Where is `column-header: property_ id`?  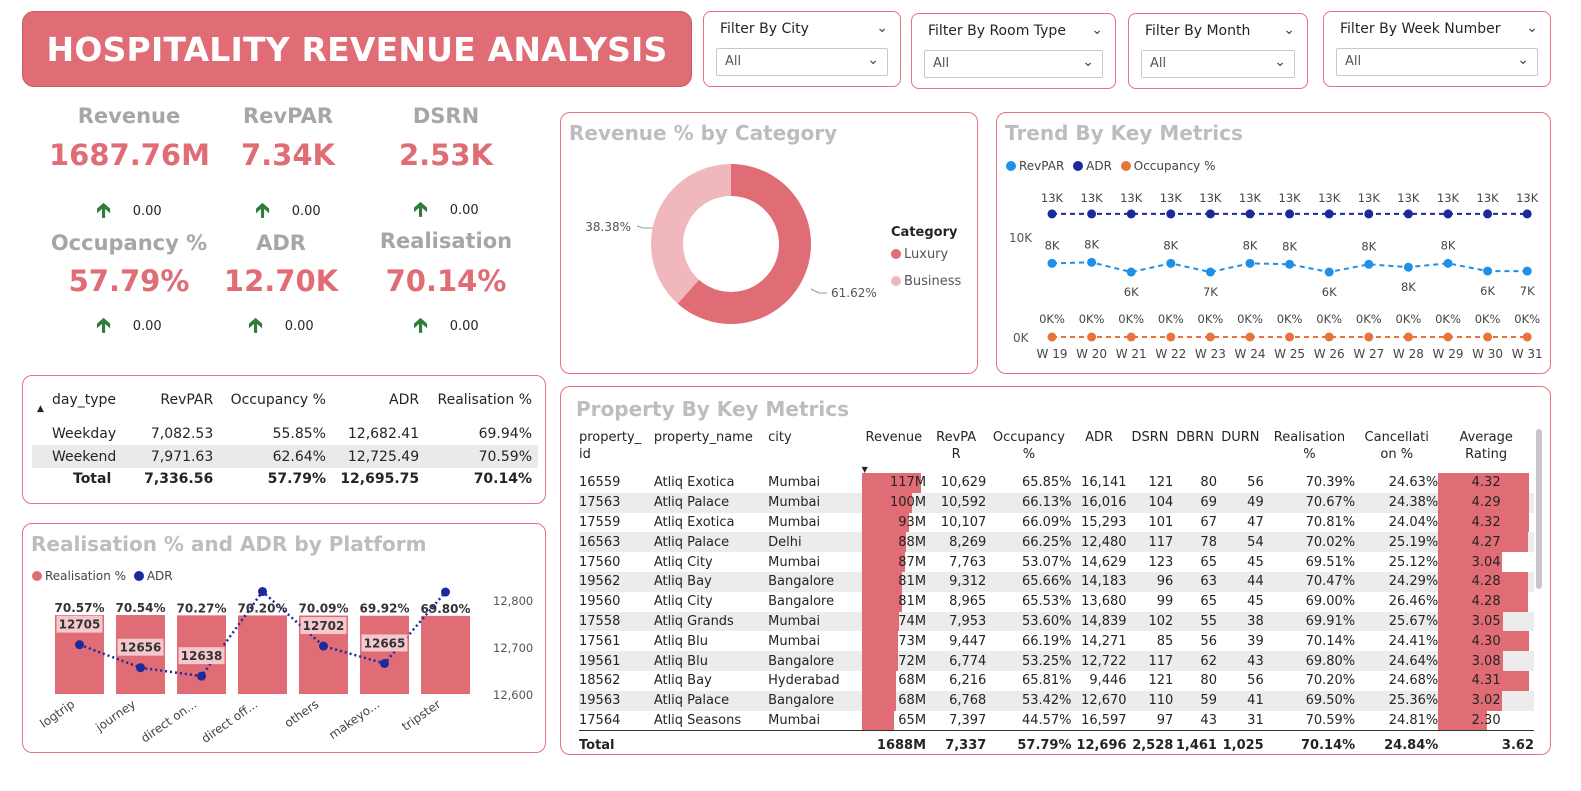 column-header: property_ id is located at coordinates (616, 451).